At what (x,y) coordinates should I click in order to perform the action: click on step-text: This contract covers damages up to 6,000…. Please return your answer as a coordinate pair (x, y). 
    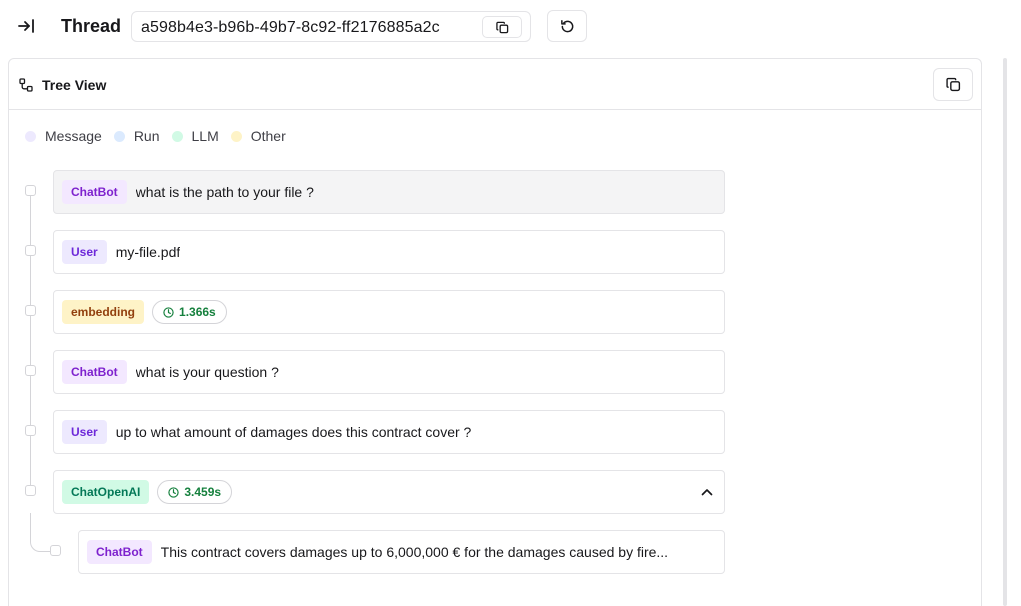
    Looking at the image, I should click on (414, 552).